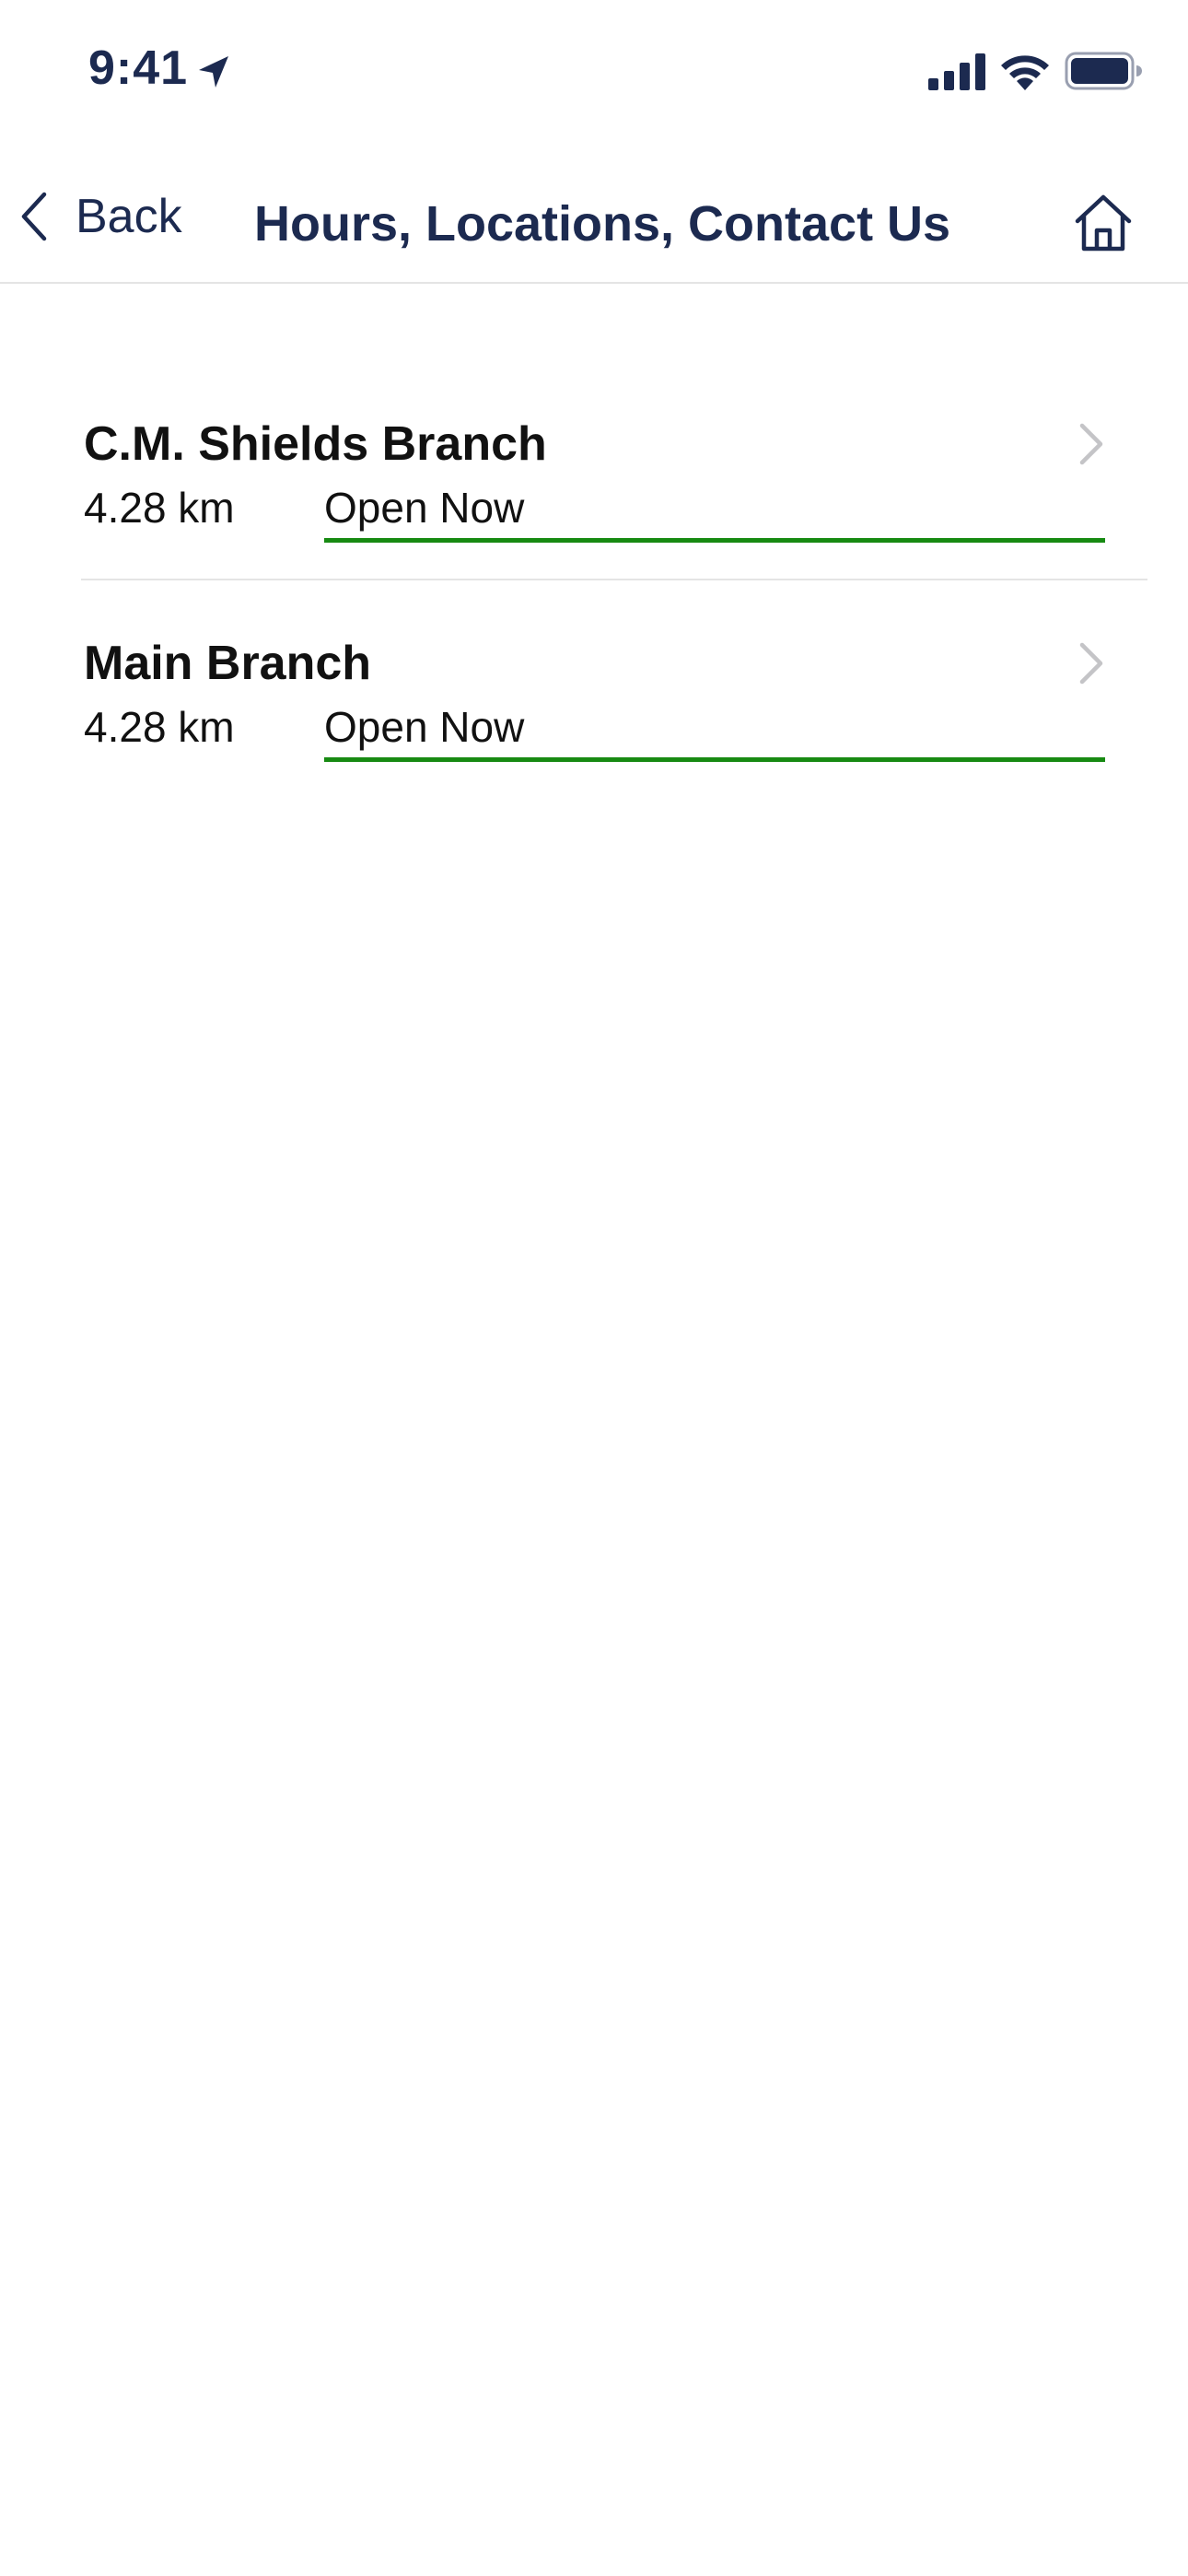 This screenshot has height=2576, width=1188. I want to click on status-bar: 9:41, so click(594, 73).